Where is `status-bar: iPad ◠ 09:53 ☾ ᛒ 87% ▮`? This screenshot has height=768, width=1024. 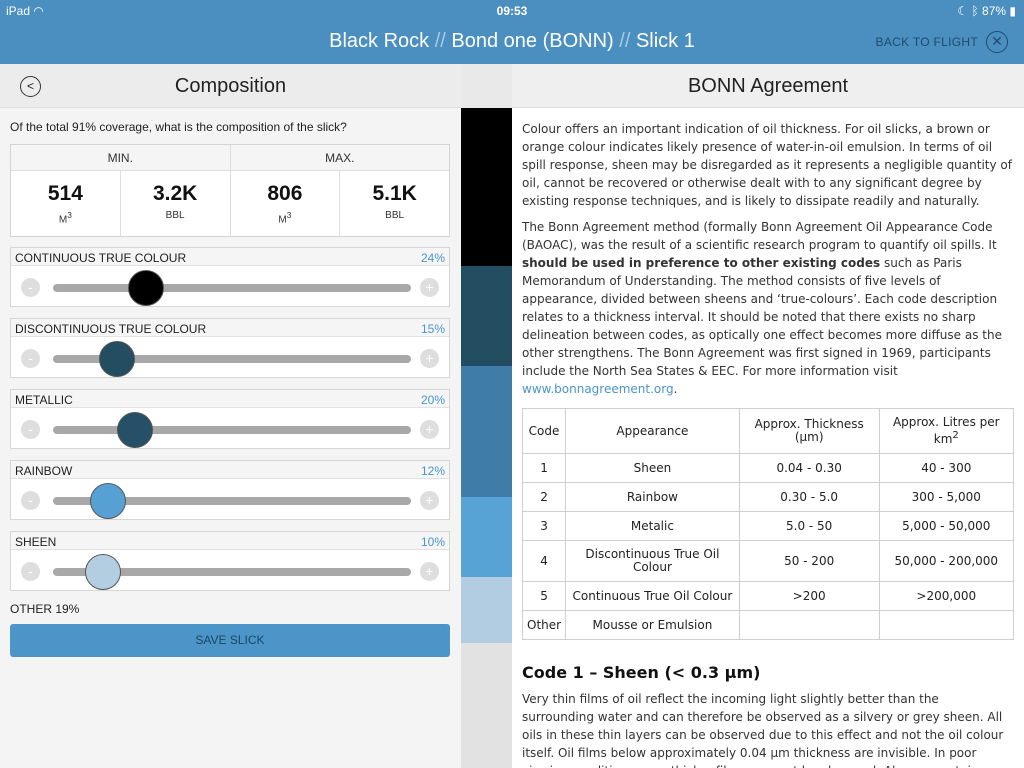 status-bar: iPad ◠ 09:53 ☾ ᛒ 87% ▮ is located at coordinates (512, 11).